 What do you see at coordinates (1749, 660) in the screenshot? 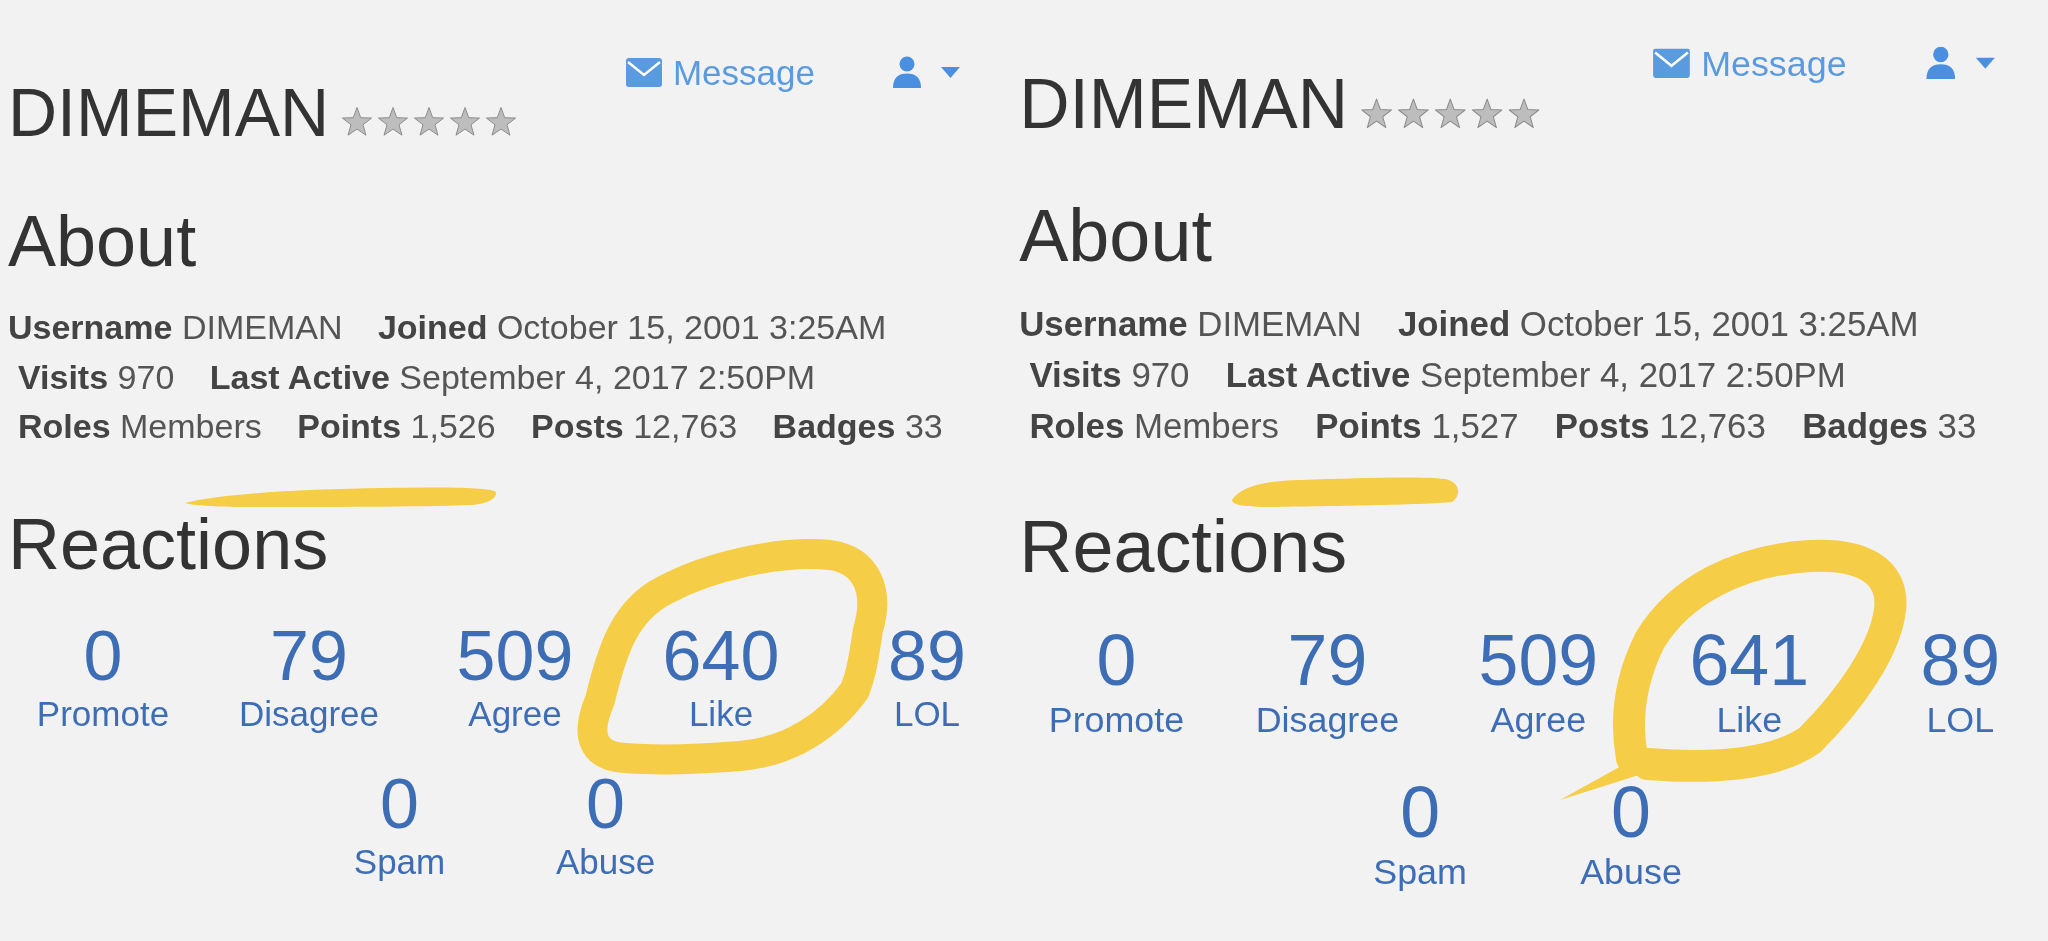
I see `reaction-count: 641` at bounding box center [1749, 660].